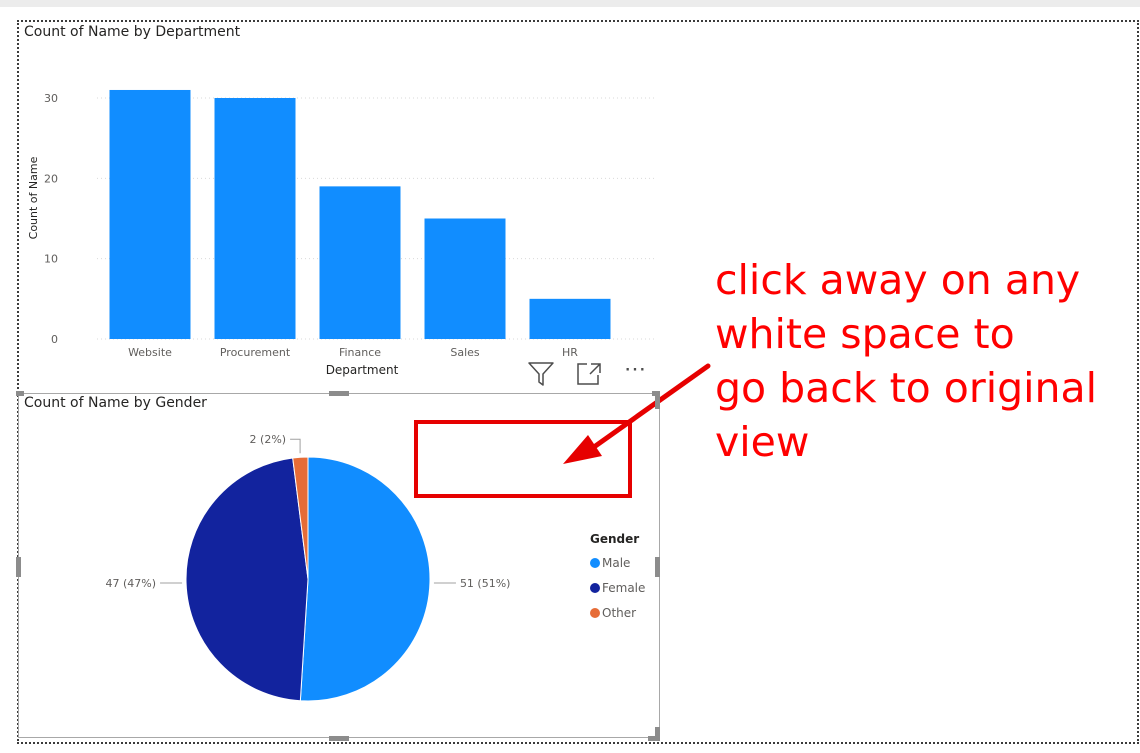 The image size is (1140, 753). I want to click on resize-handle-right-top, so click(657, 400).